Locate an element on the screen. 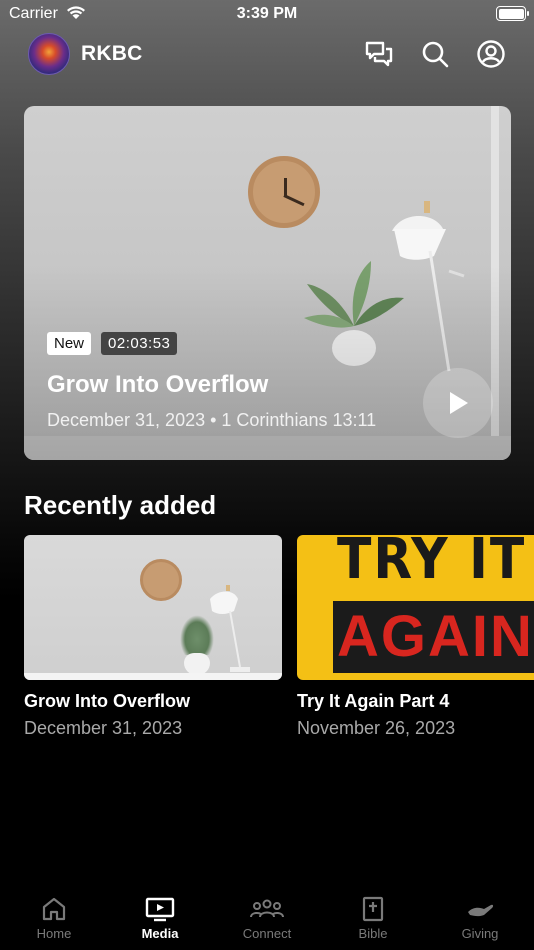 This screenshot has height=950, width=534. play-icon is located at coordinates (459, 403).